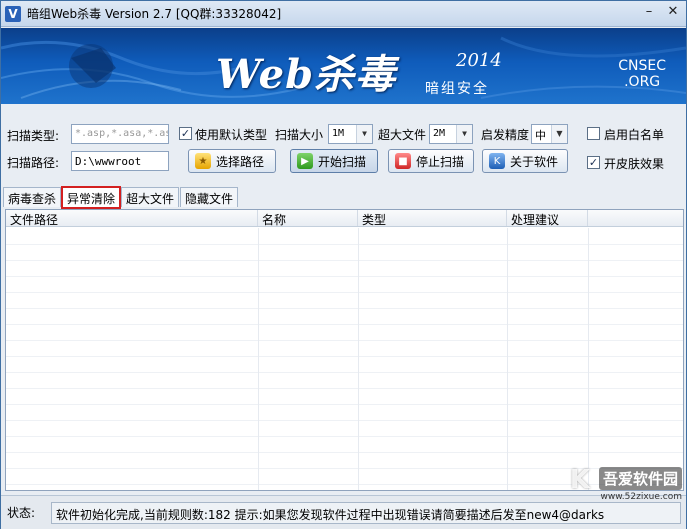 The height and width of the screenshot is (529, 687). I want to click on minimize-button: –, so click(649, 12).